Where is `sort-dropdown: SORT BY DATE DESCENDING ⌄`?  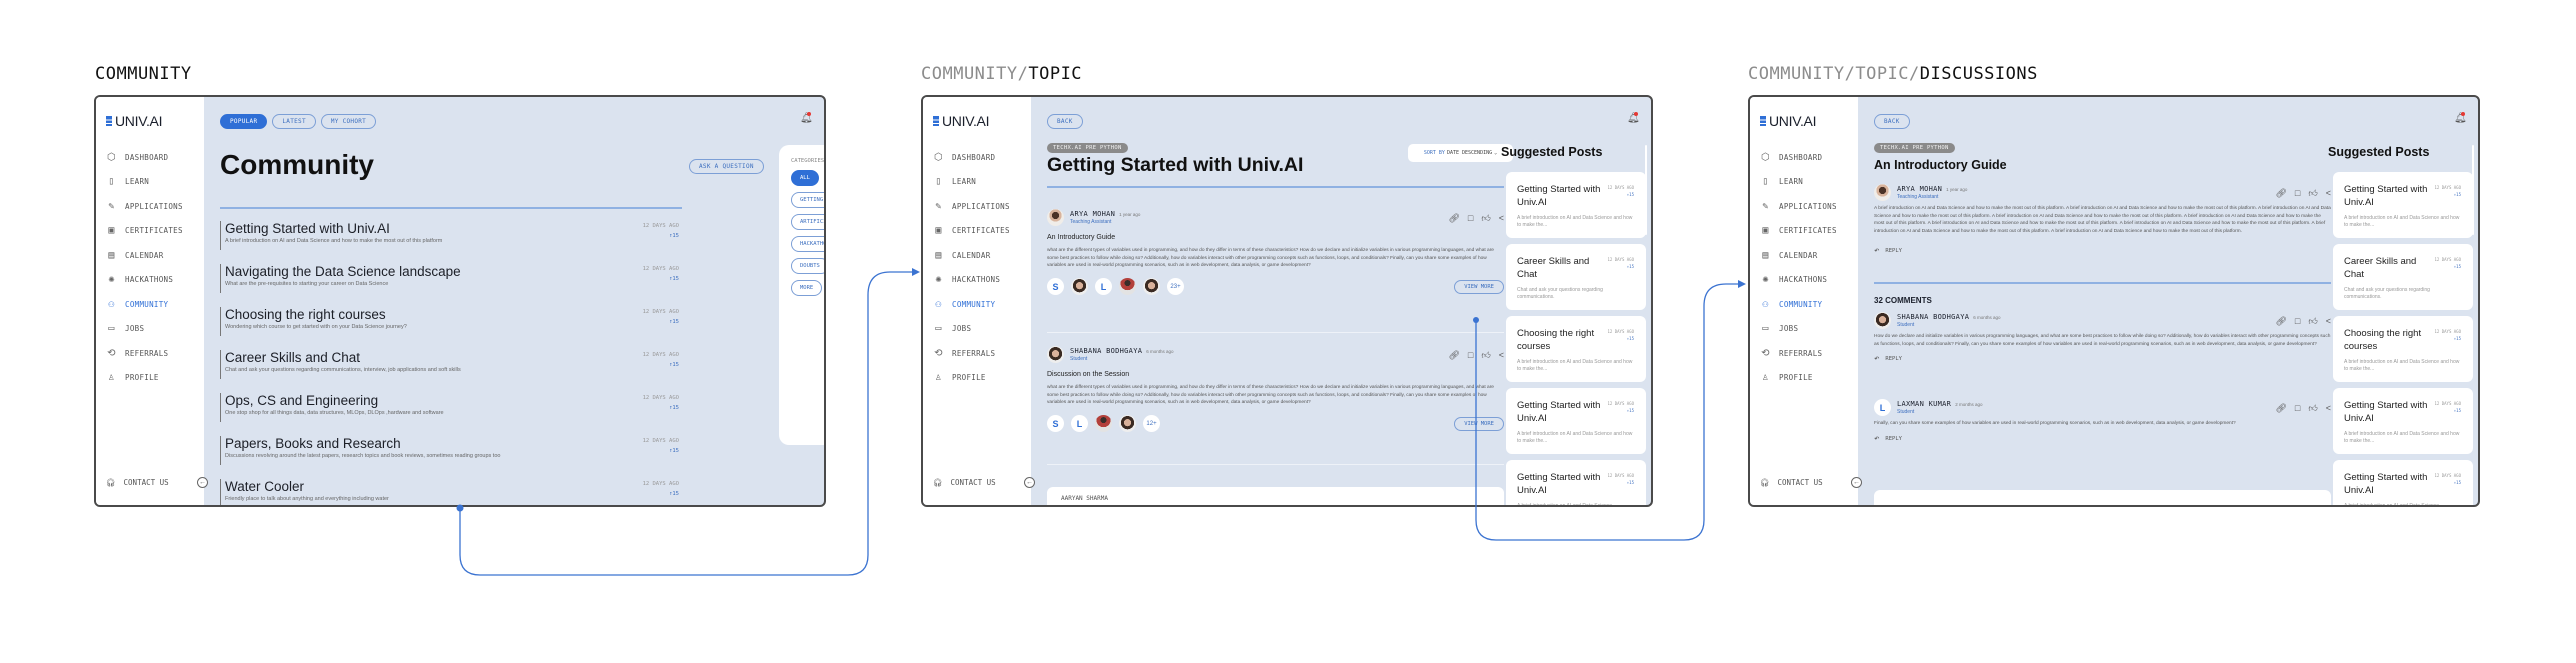
sort-dropdown: SORT BY DATE DESCENDING ⌄ is located at coordinates (1460, 153).